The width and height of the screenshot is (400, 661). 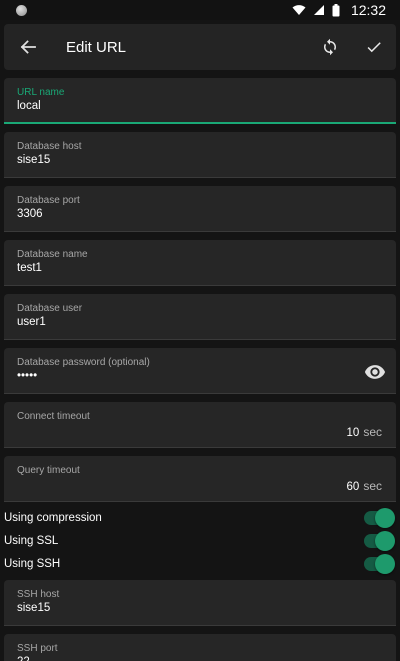 I want to click on query-timeout-value: 60 sec, so click(x=364, y=486).